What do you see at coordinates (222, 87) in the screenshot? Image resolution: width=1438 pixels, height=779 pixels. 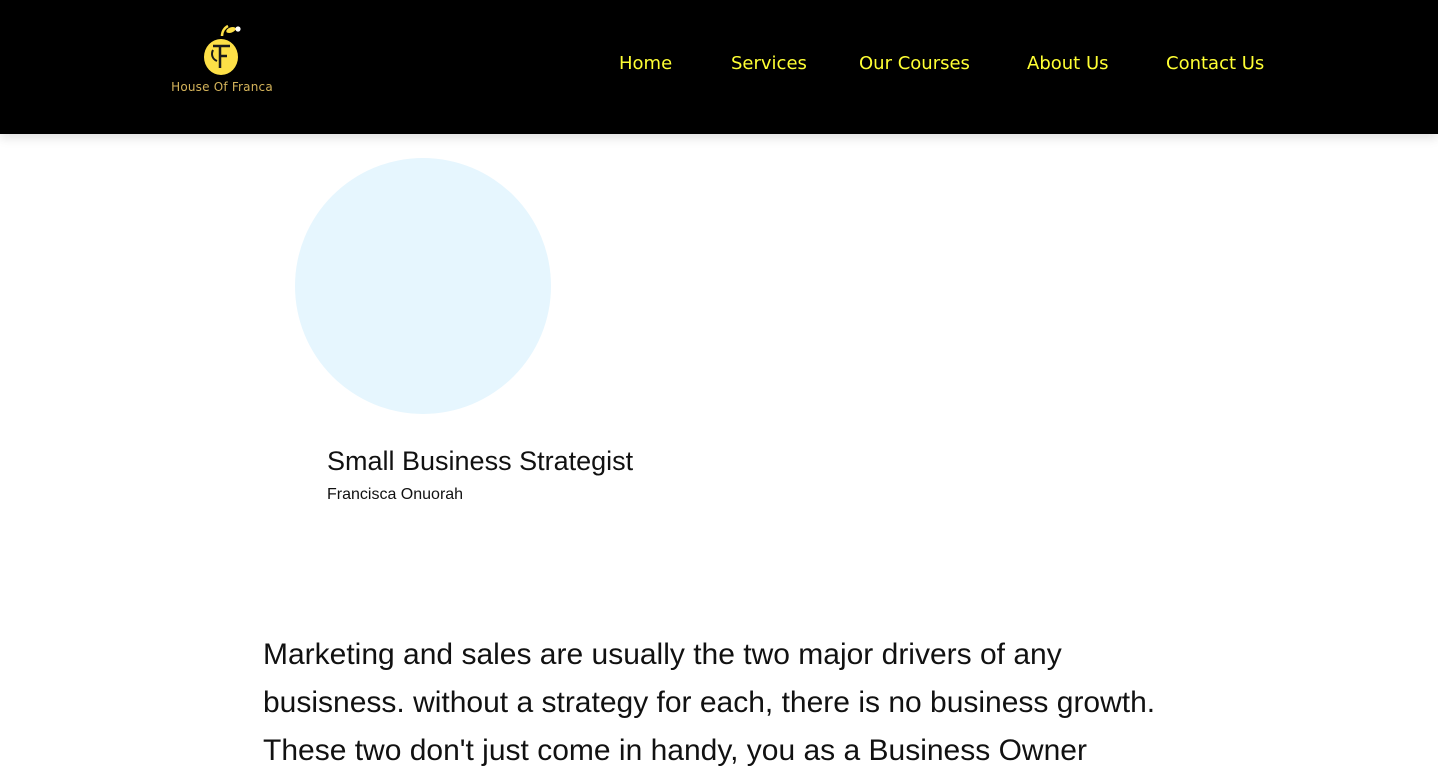 I see `logo-text: House Of Franca` at bounding box center [222, 87].